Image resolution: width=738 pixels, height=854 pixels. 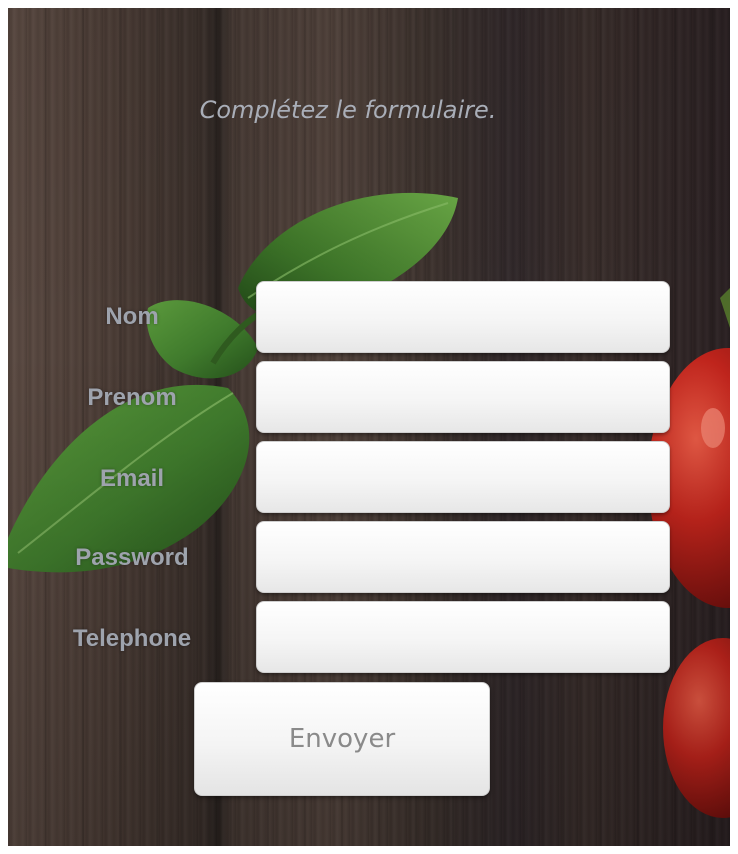 What do you see at coordinates (463, 317) in the screenshot?
I see `nom-input` at bounding box center [463, 317].